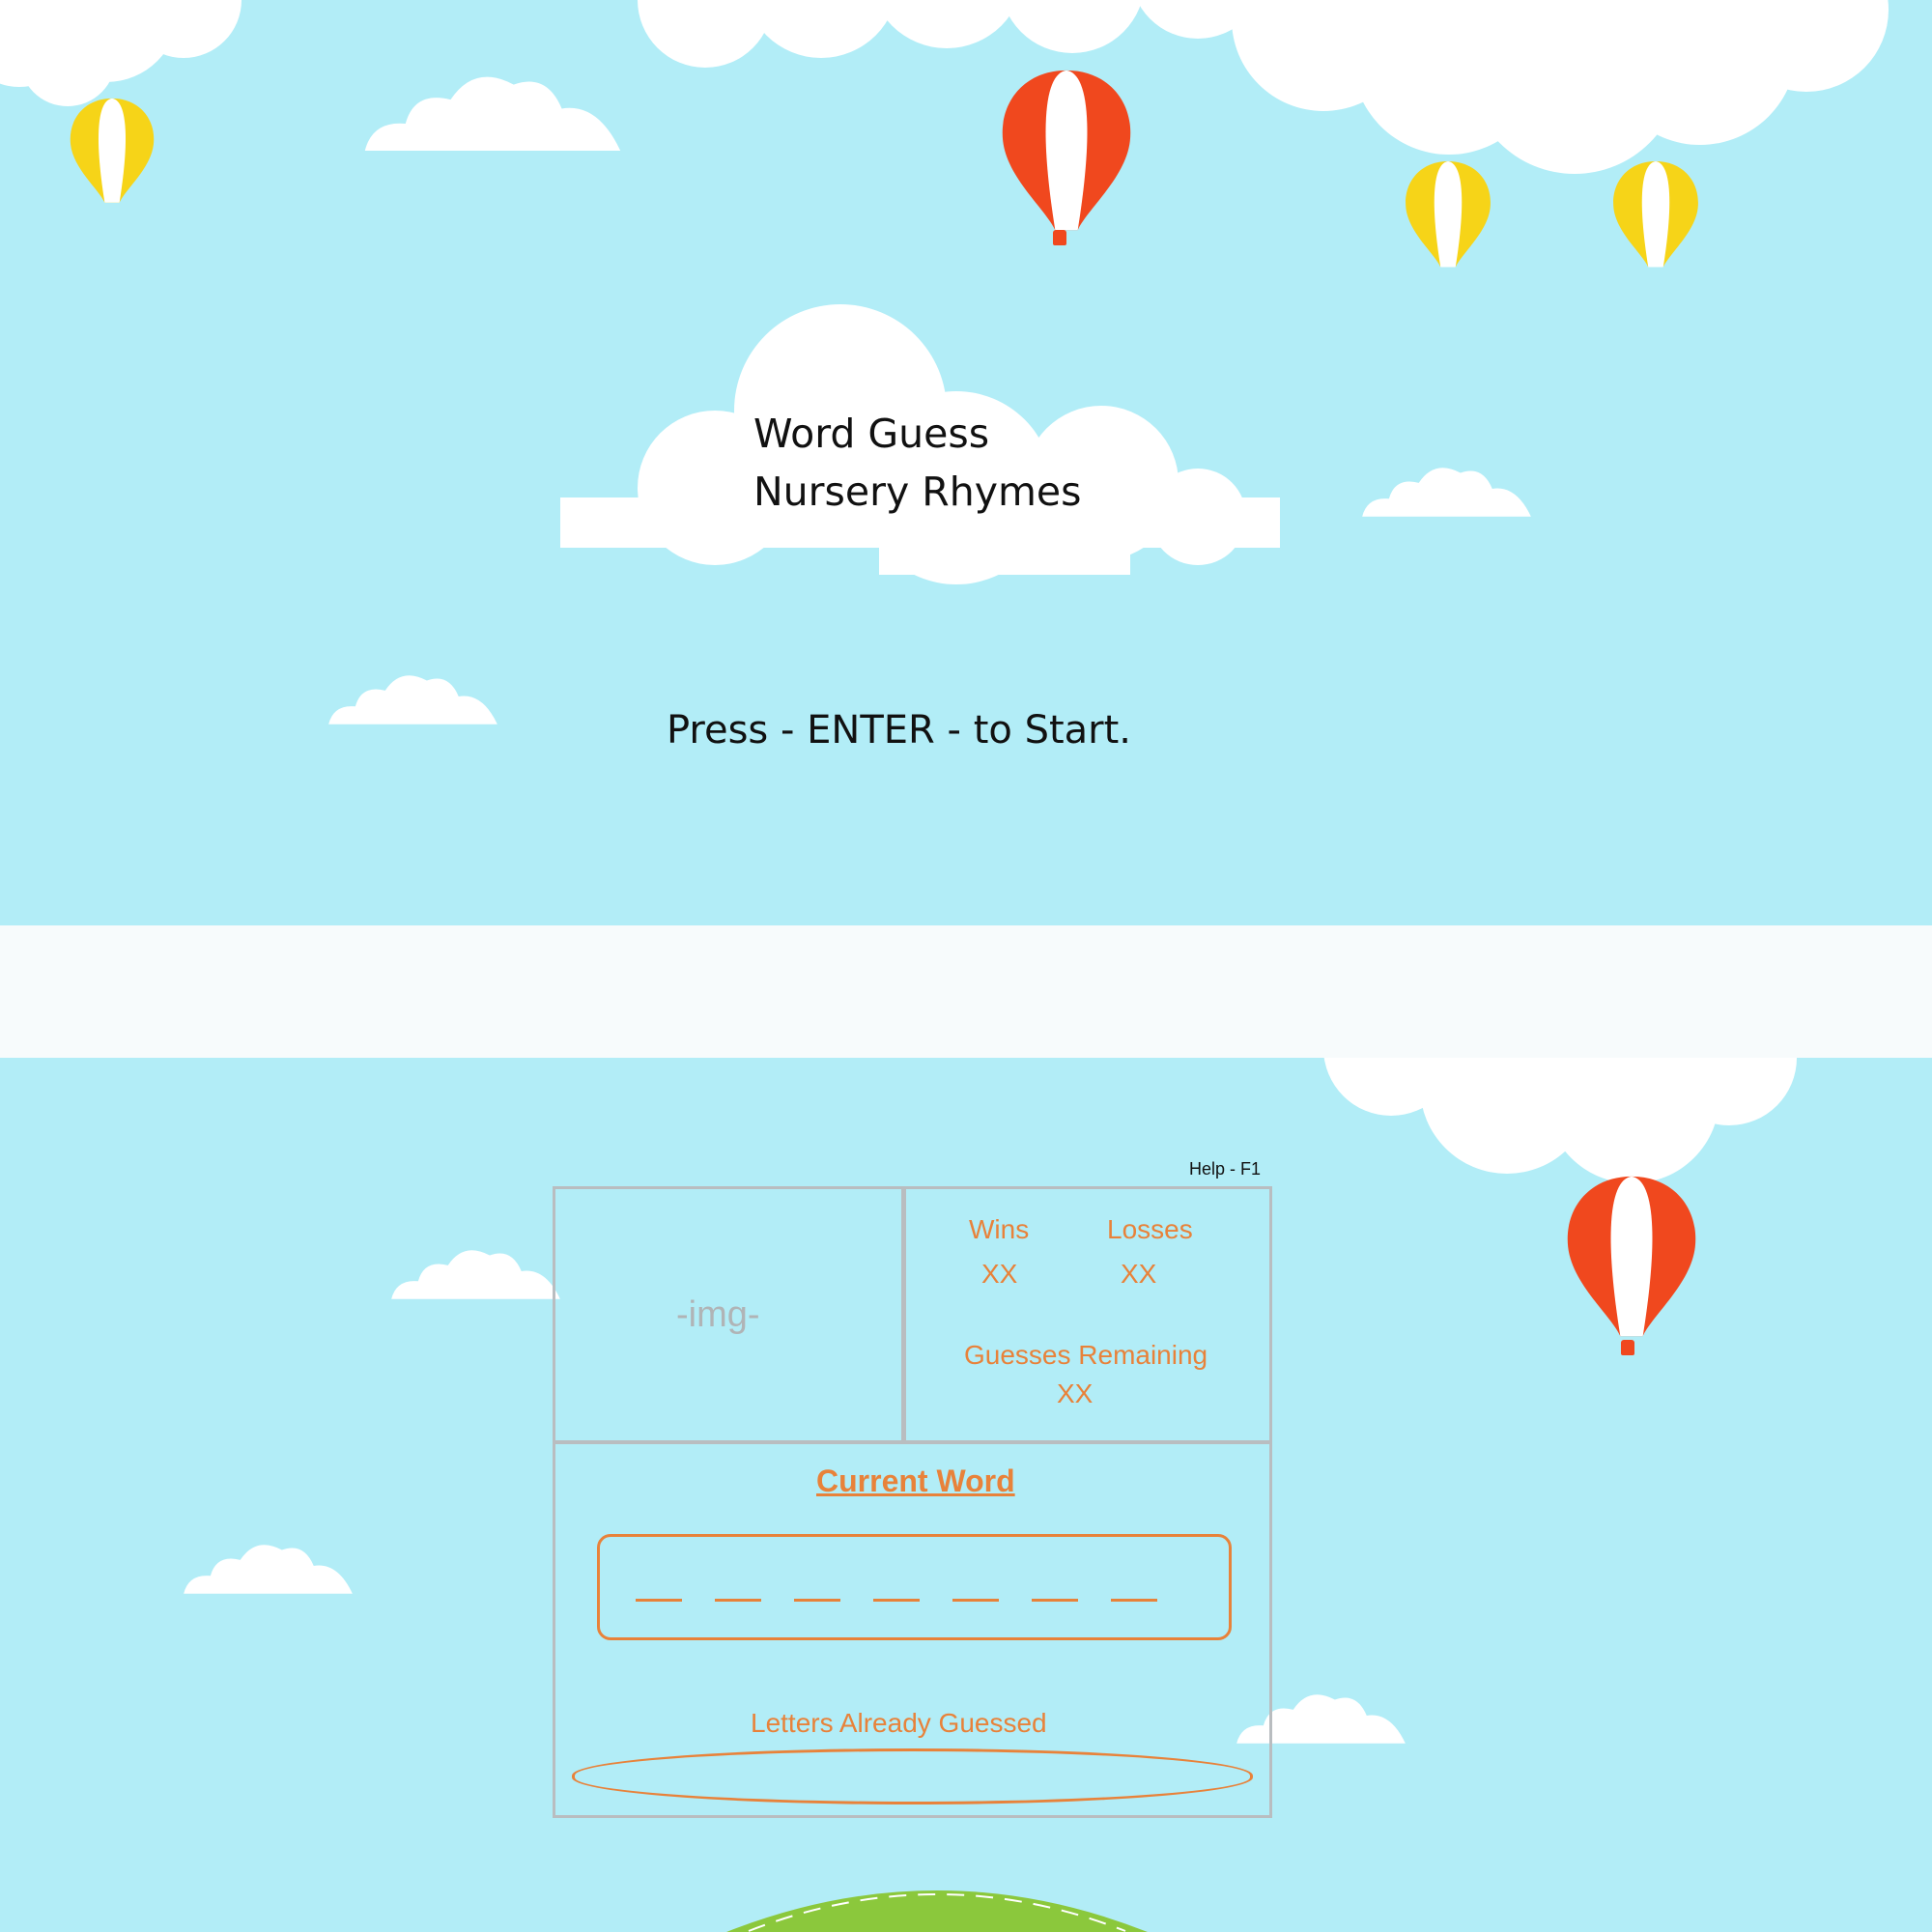 The height and width of the screenshot is (1932, 1932). Describe the element at coordinates (871, 434) in the screenshot. I see `game-title-line1: Word Guess` at that location.